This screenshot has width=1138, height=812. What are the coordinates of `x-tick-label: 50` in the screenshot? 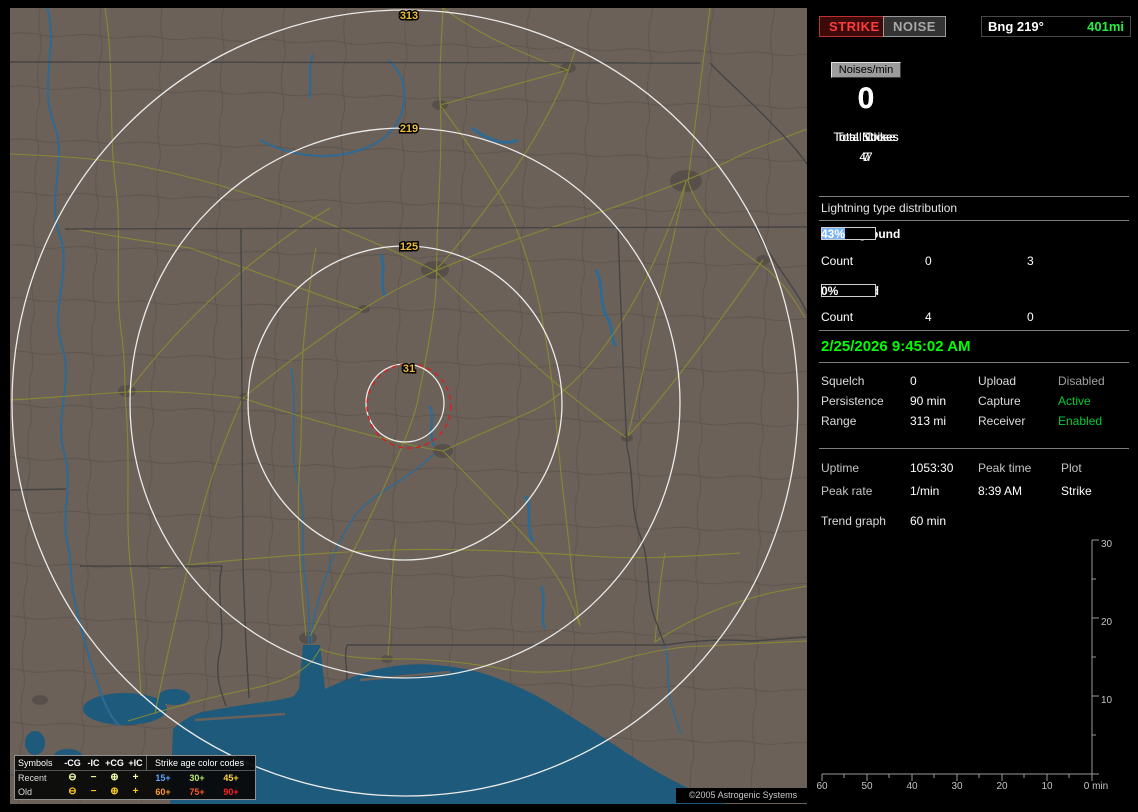 It's located at (867, 786).